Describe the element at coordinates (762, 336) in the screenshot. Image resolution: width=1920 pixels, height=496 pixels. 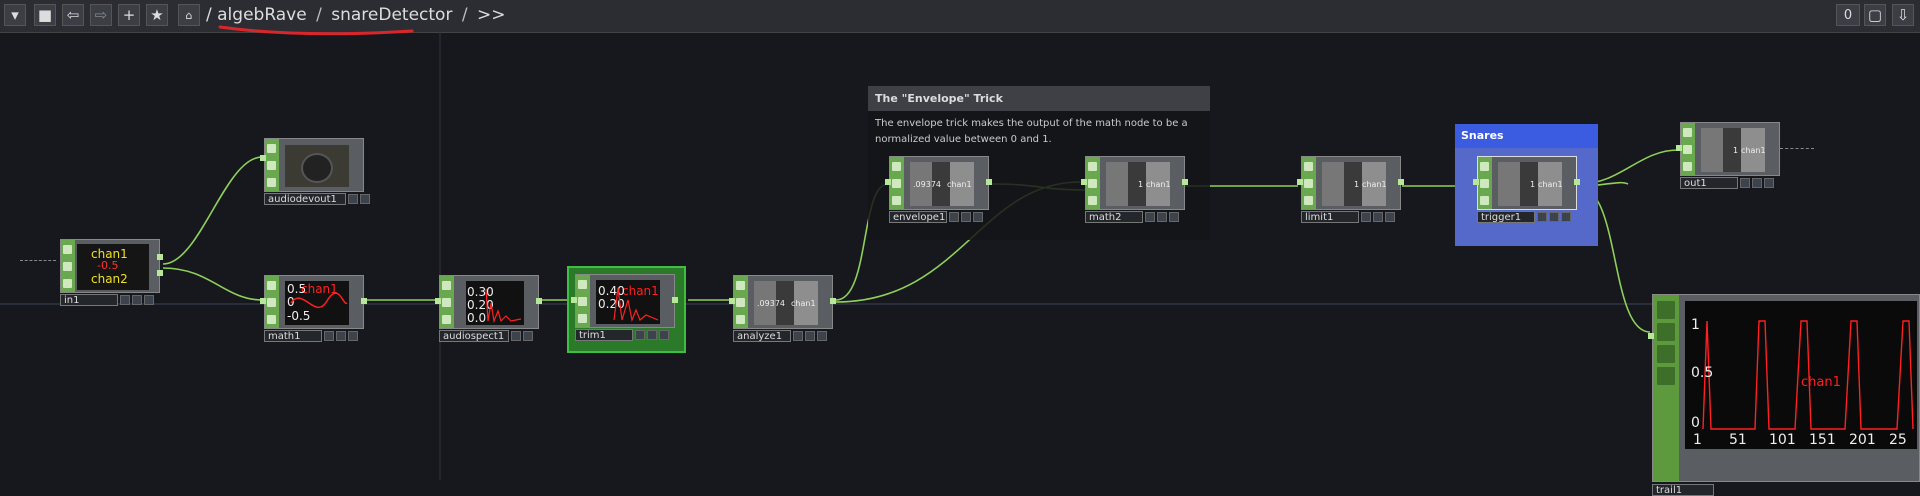
I see `node-label: analyze1` at that location.